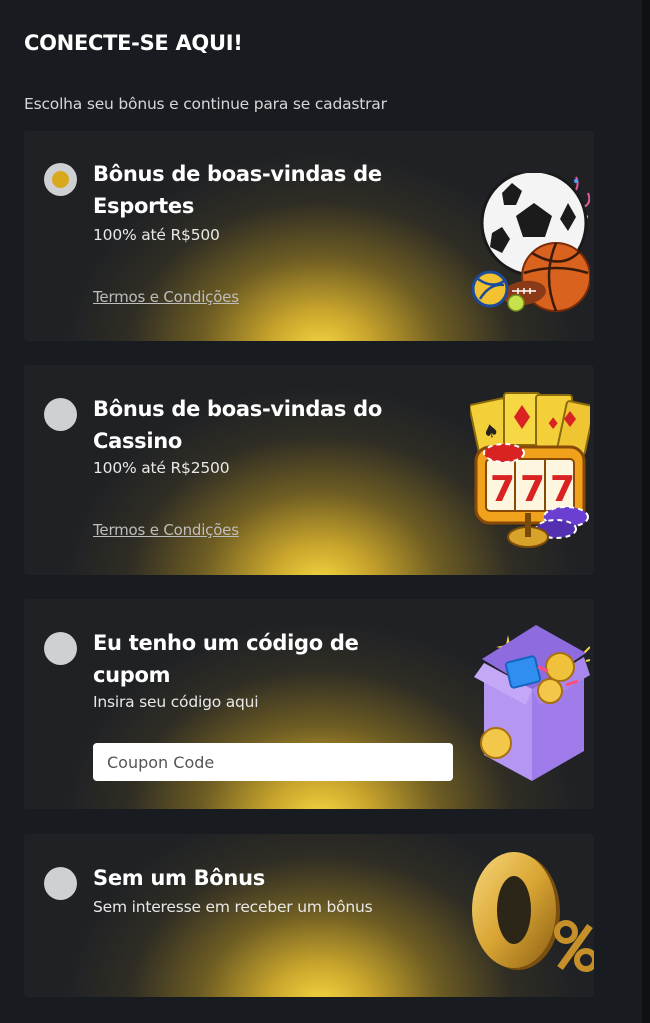  Describe the element at coordinates (226, 659) in the screenshot. I see `bonus-title: Eu tenho um código de cupom` at that location.